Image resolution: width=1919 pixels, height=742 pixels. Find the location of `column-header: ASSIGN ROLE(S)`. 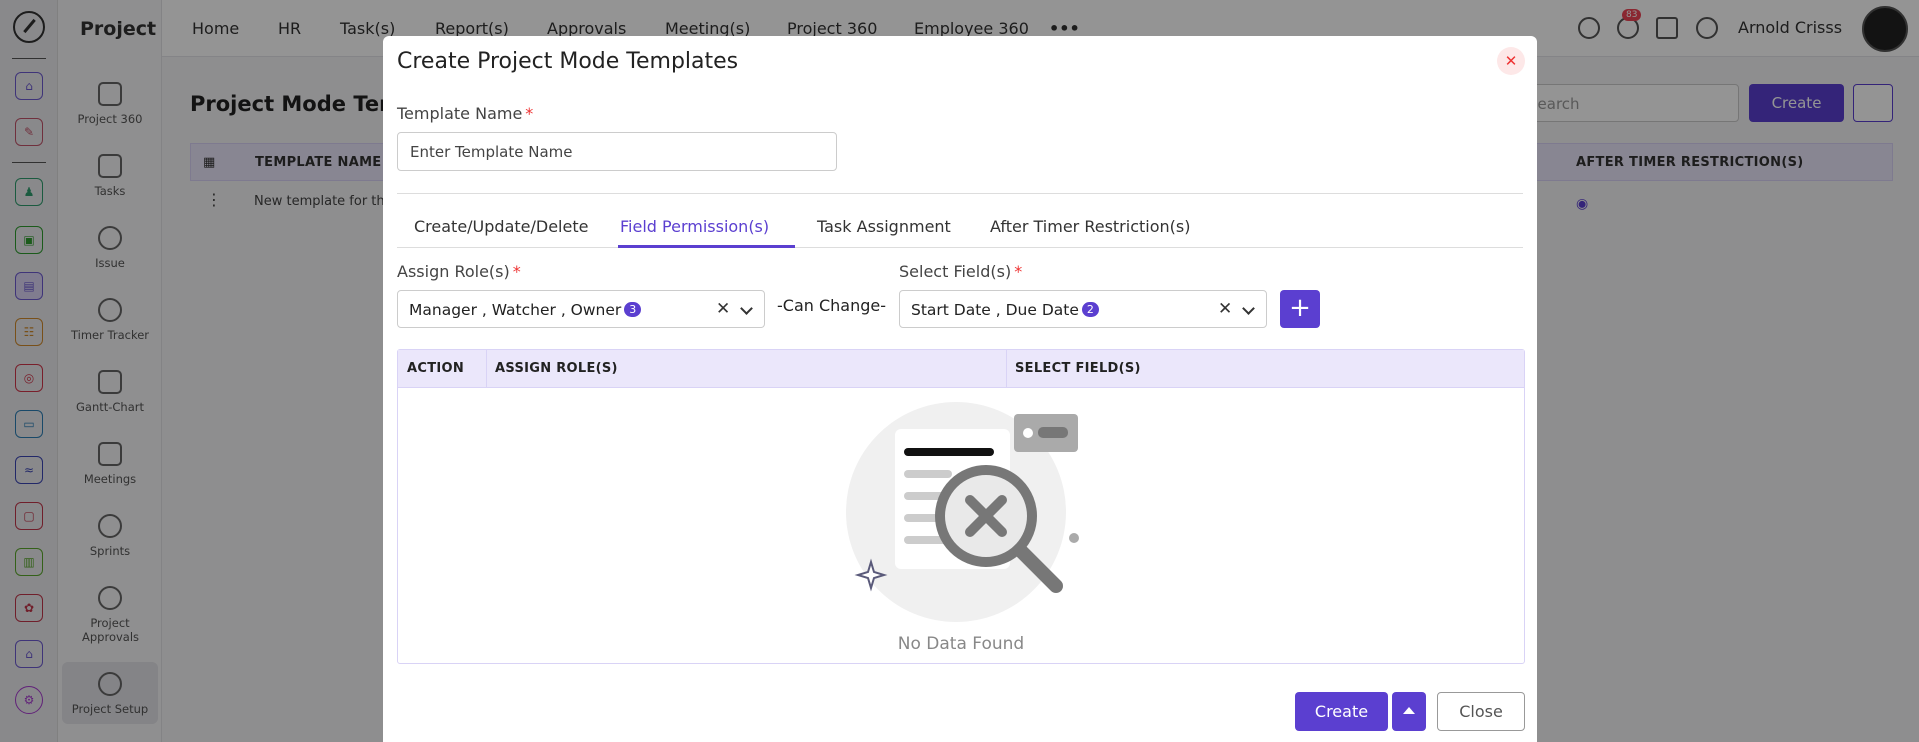

column-header: ASSIGN ROLE(S) is located at coordinates (556, 368).